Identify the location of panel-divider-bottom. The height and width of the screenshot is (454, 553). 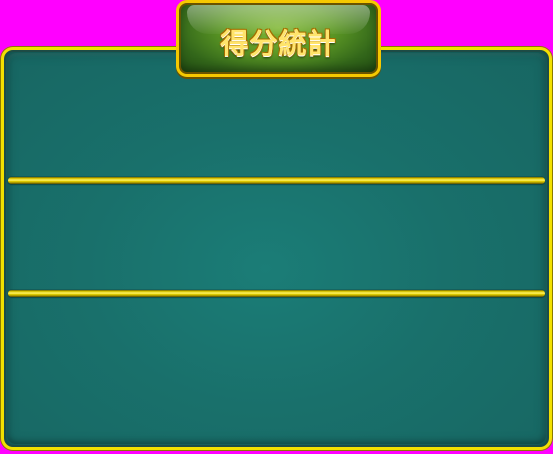
(276, 293).